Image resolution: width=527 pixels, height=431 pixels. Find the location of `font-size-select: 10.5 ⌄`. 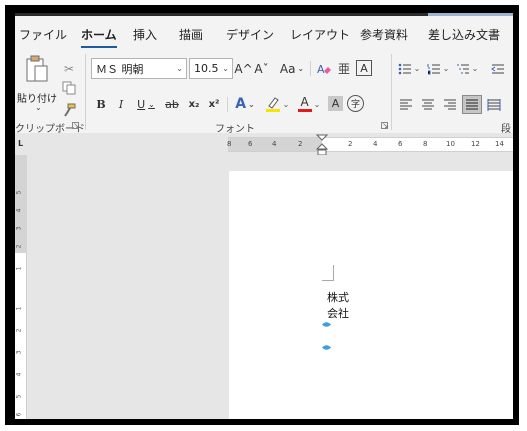

font-size-select: 10.5 ⌄ is located at coordinates (211, 68).